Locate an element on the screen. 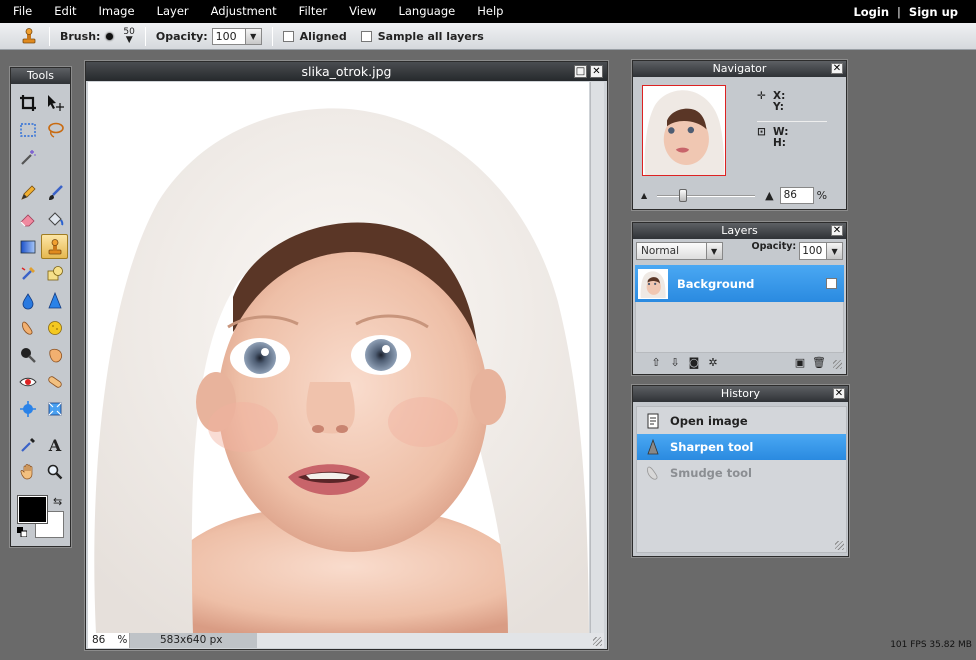 The width and height of the screenshot is (976, 660). trash-icon: 🗑 is located at coordinates (819, 363).